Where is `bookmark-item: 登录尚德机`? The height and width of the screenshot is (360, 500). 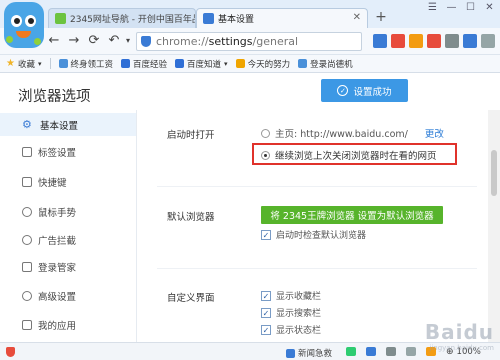 bookmark-item: 登录尚德机 is located at coordinates (325, 64).